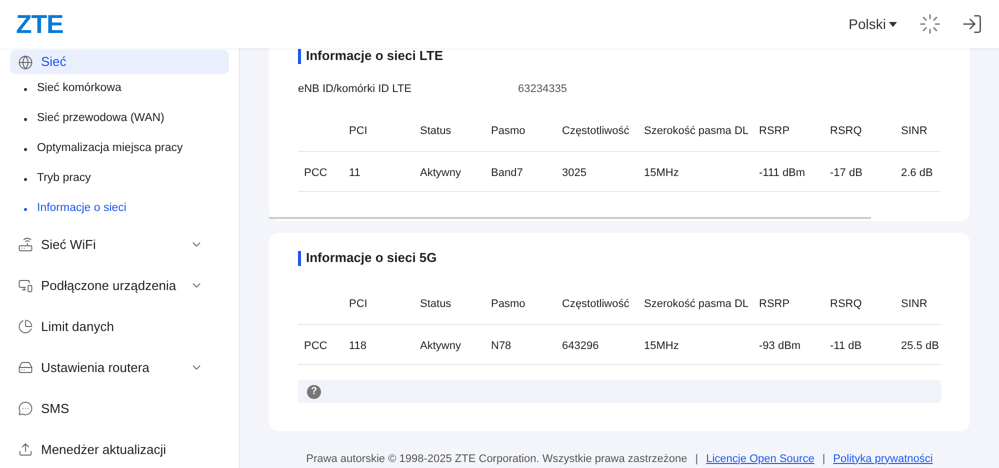  Describe the element at coordinates (119, 89) in the screenshot. I see `submenu-item: Sieć komórkowa` at that location.